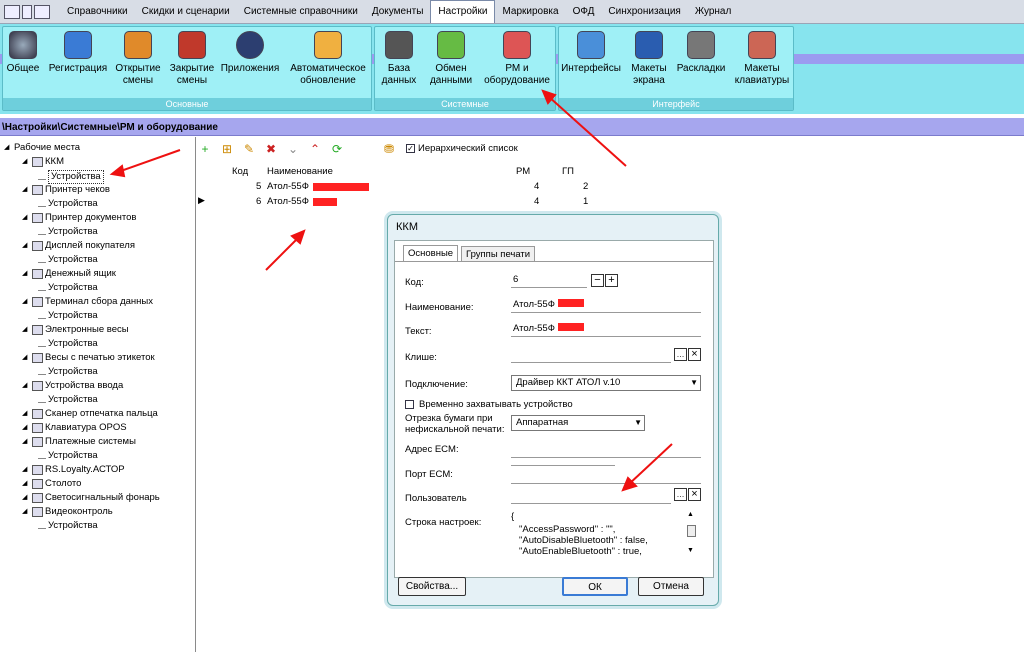 The height and width of the screenshot is (652, 1024). Describe the element at coordinates (591, 53) in the screenshot. I see `interfaces-button: Интерфейсы` at that location.